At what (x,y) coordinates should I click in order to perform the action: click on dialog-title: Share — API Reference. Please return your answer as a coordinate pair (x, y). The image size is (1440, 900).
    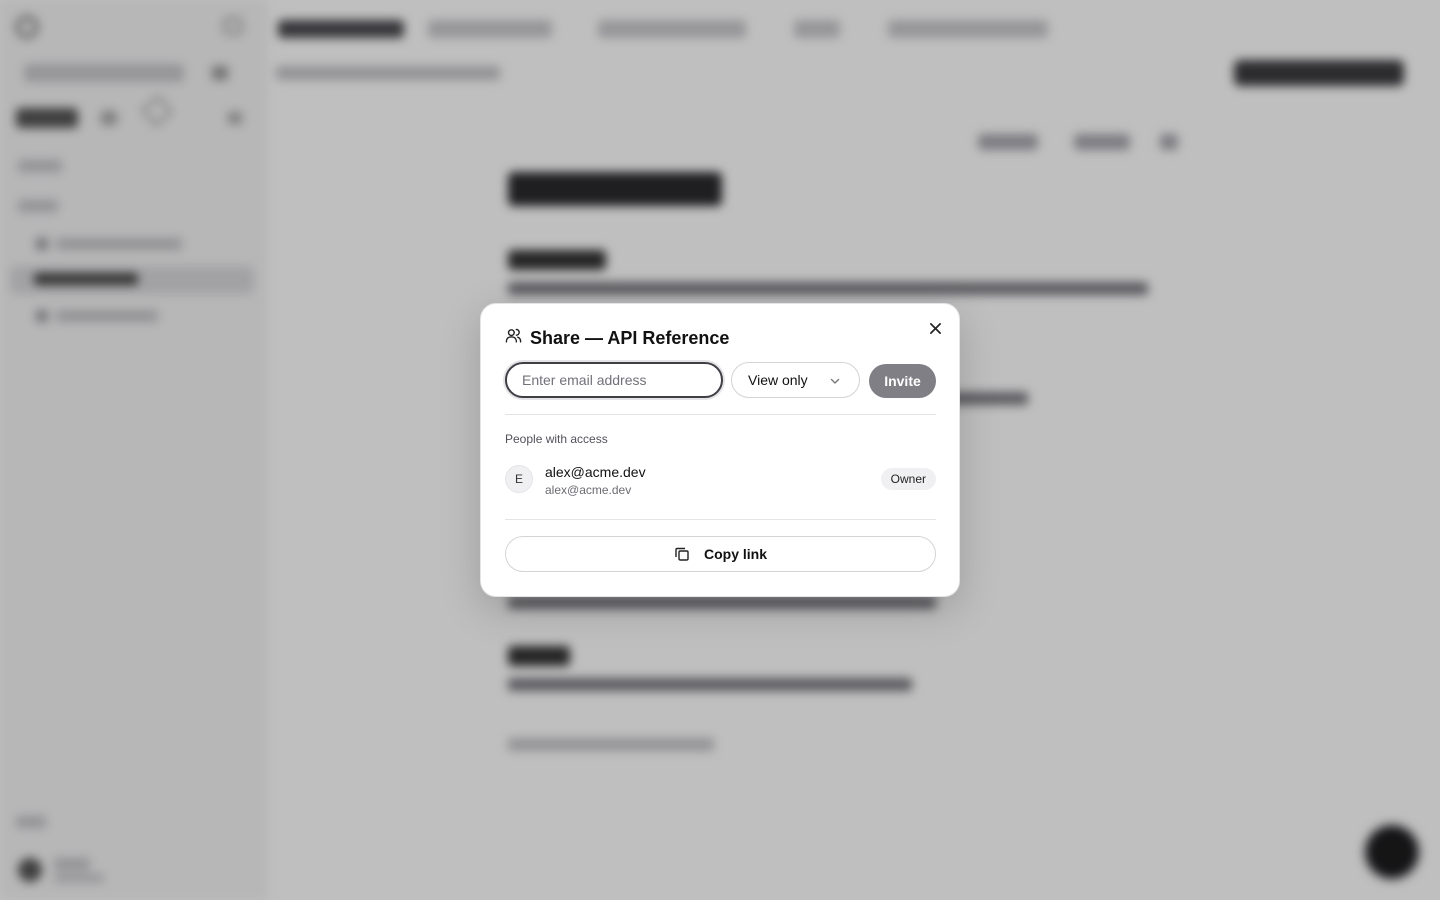
    Looking at the image, I should click on (630, 337).